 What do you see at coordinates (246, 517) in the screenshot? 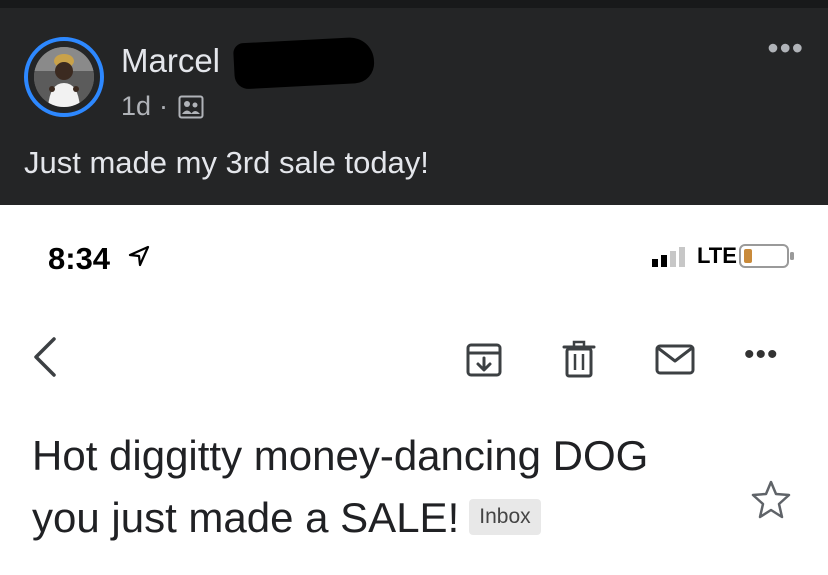
I see `email-subject-line-2-text: you just made a SALE!` at bounding box center [246, 517].